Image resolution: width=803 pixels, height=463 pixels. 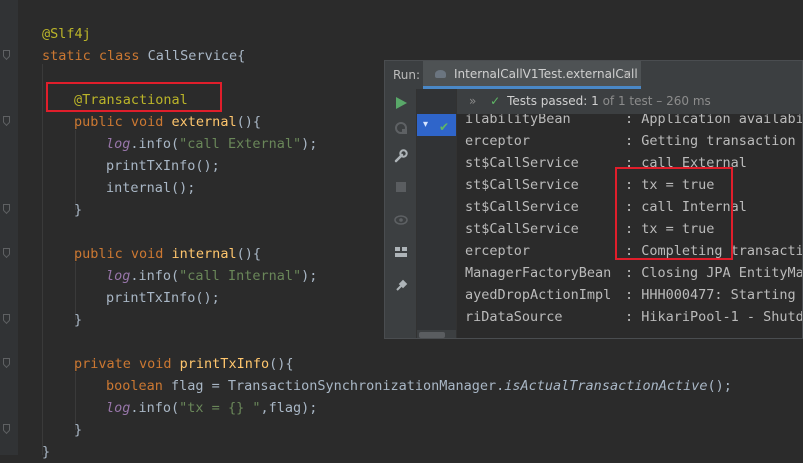 I want to click on static-method-call: isActualTransactionActive, so click(x=606, y=386).